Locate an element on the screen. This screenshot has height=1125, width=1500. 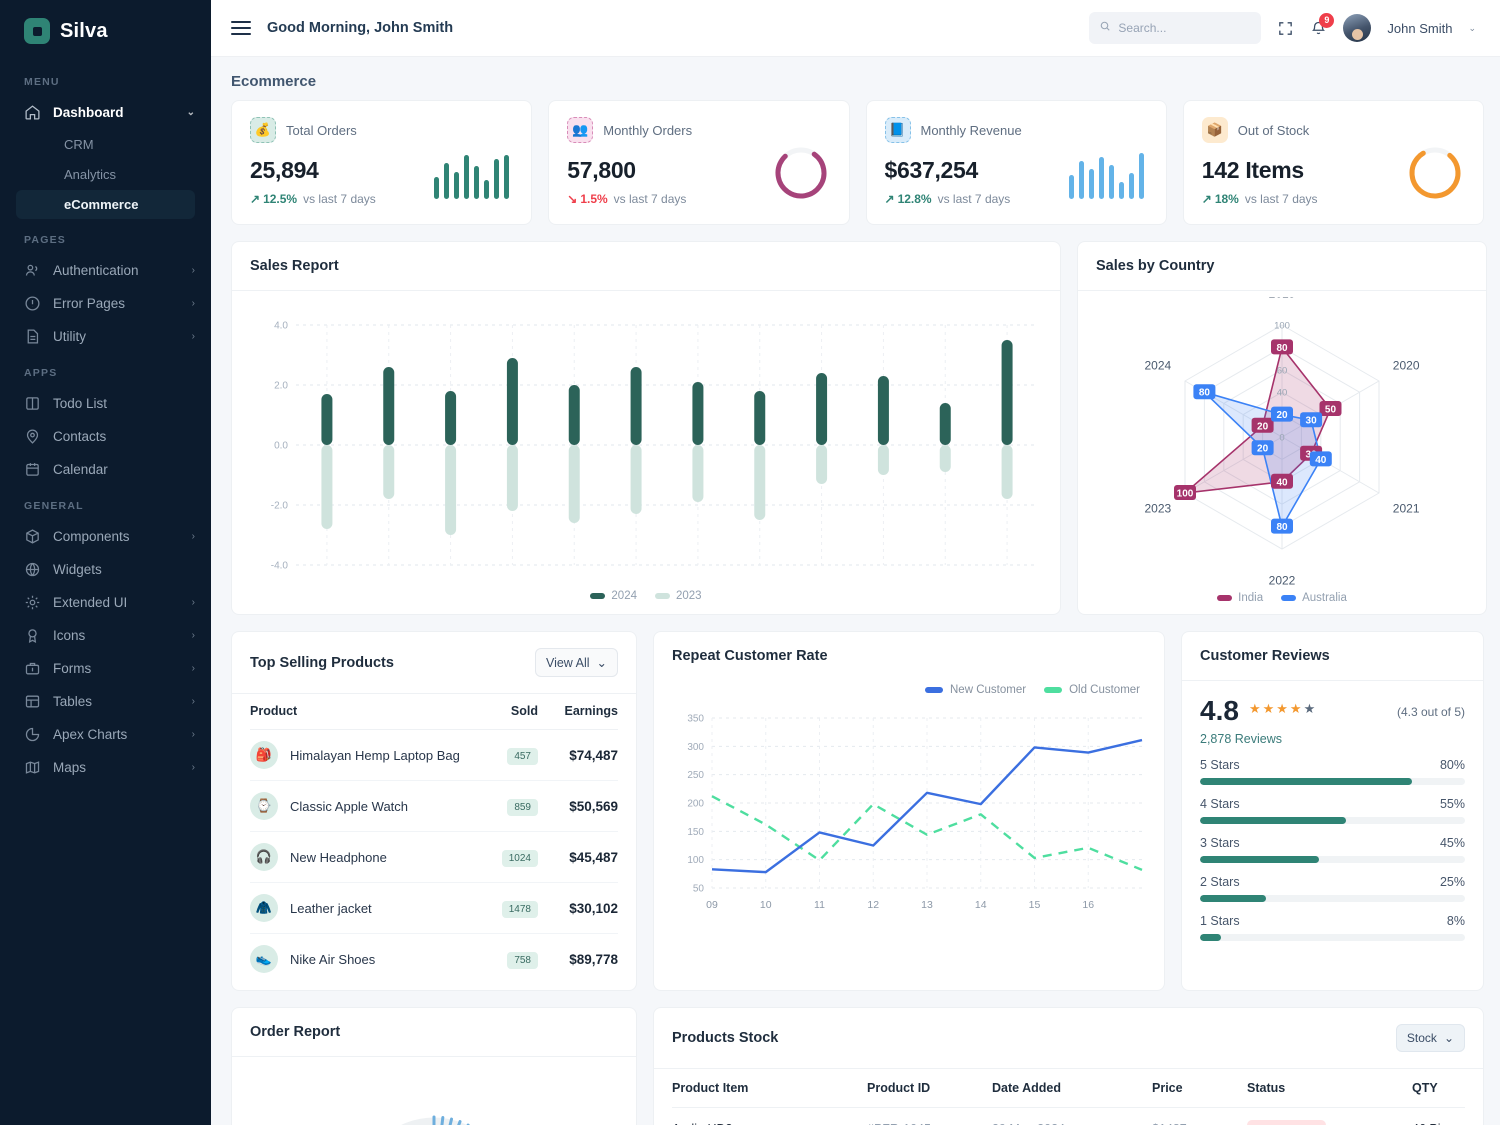
svg-text: 10 is located at coordinates (766, 905).